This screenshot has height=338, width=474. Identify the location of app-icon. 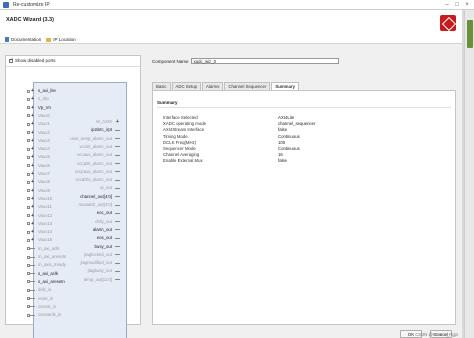
(6, 5).